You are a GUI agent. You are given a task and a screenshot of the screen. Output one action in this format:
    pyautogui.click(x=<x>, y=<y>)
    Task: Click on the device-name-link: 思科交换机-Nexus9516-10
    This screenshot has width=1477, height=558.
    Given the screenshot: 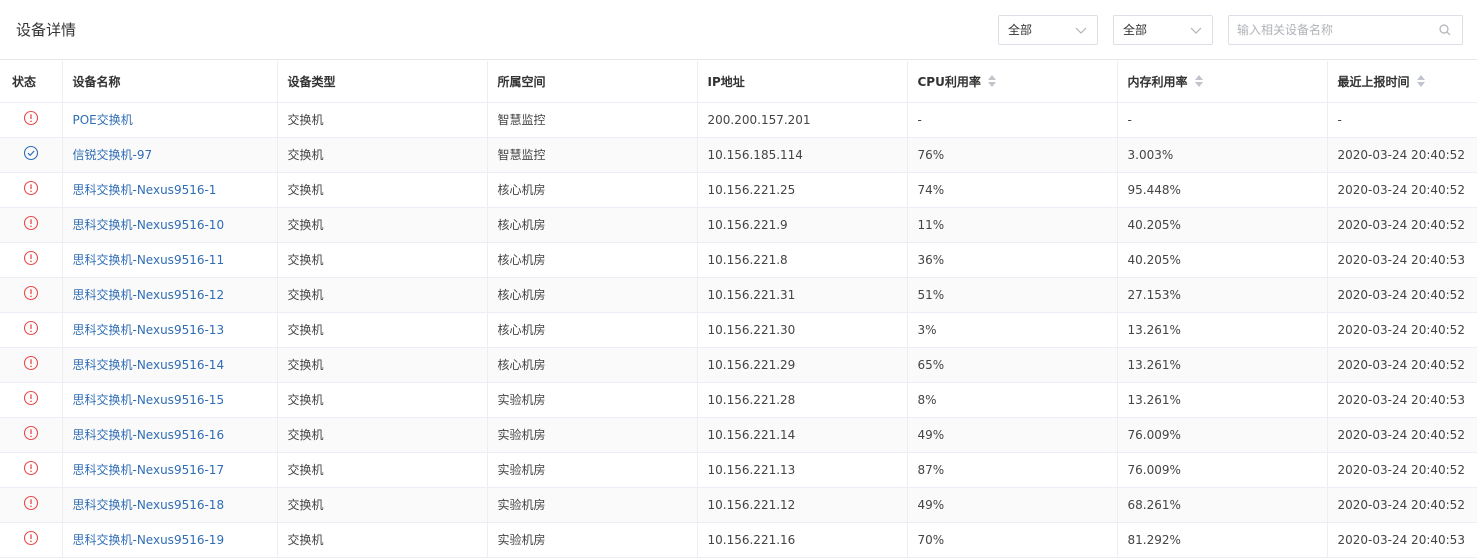 What is the action you would take?
    pyautogui.click(x=149, y=225)
    